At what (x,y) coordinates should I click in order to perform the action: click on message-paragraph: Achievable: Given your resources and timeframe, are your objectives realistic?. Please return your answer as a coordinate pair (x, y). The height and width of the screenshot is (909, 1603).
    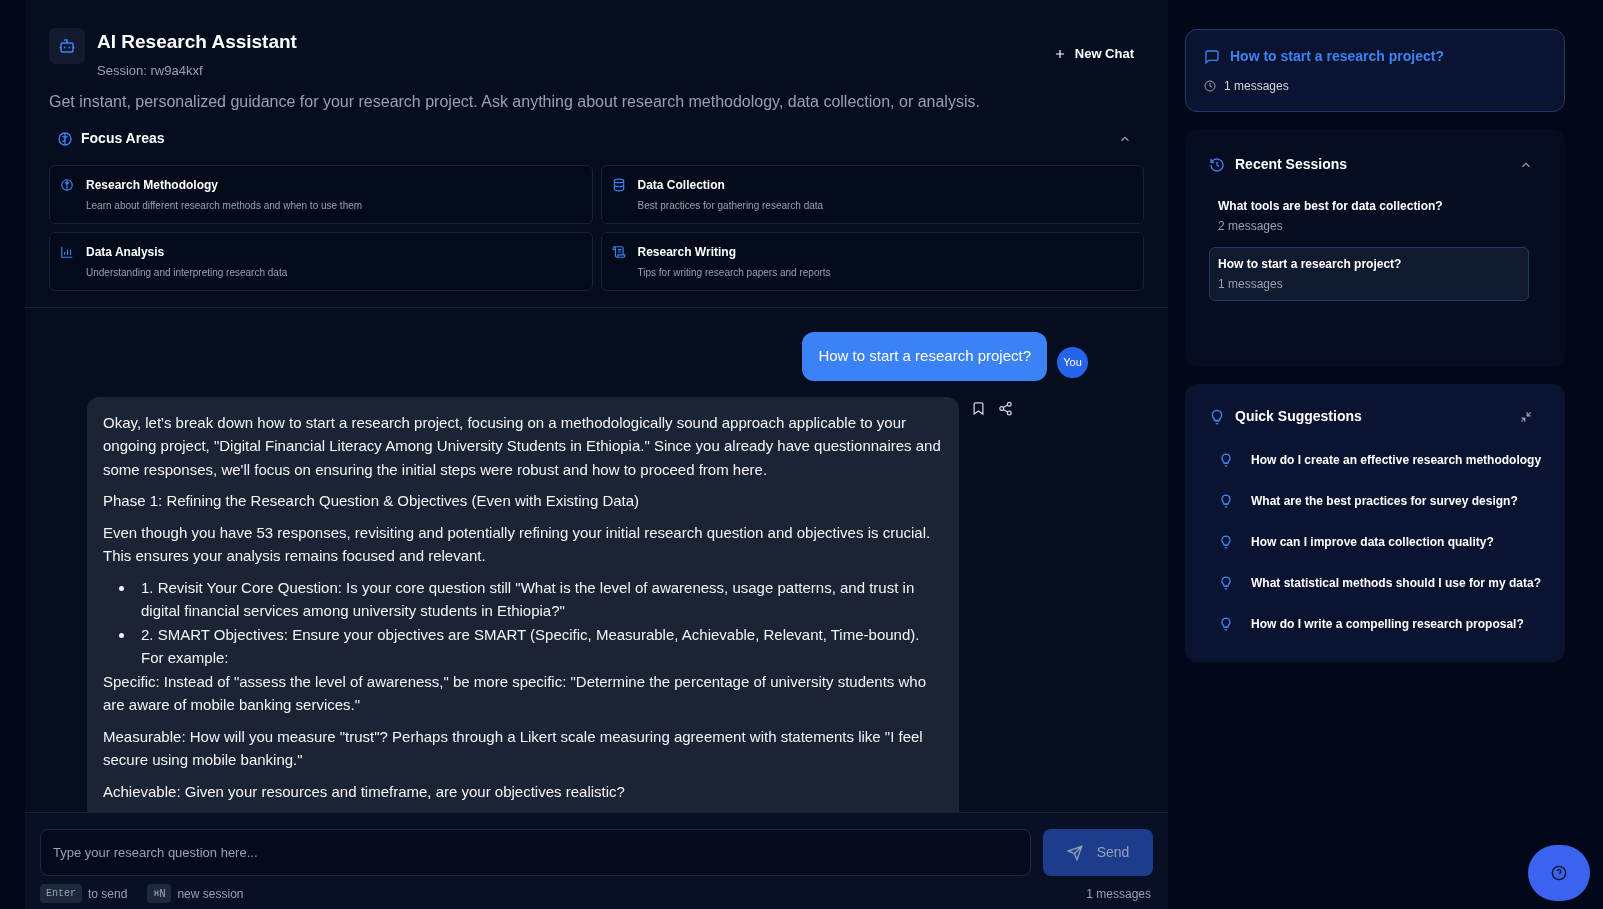
    Looking at the image, I should click on (364, 791).